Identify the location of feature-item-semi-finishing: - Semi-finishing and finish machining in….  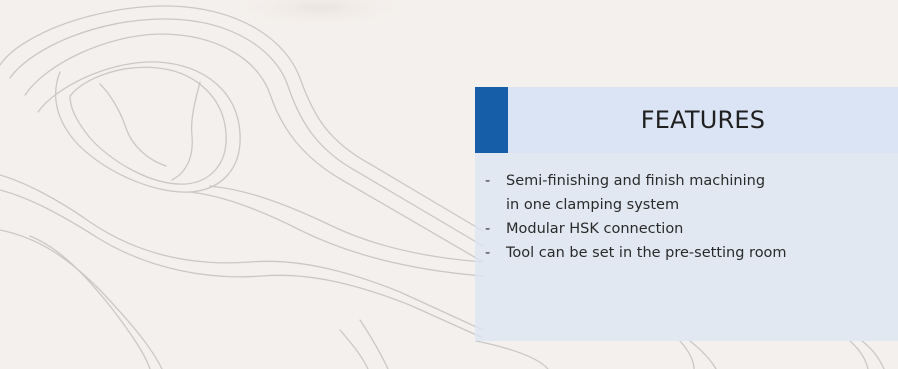
(682, 193).